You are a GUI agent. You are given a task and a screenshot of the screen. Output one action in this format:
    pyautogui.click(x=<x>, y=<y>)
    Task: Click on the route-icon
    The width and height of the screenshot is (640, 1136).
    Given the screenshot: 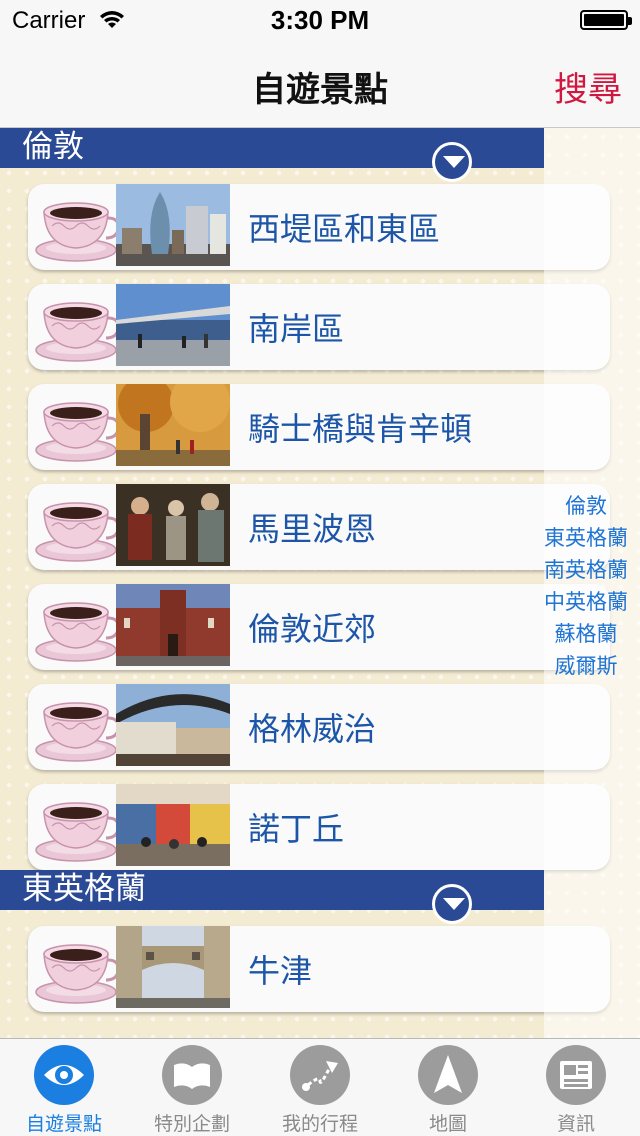 What is the action you would take?
    pyautogui.click(x=320, y=1075)
    